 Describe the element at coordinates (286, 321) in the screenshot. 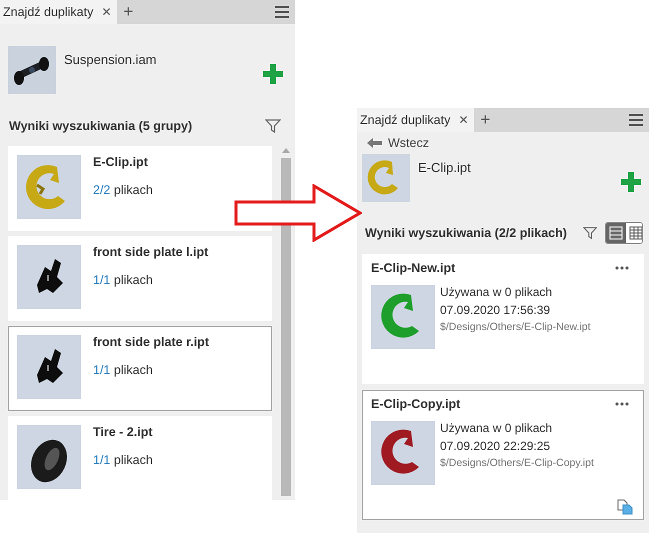

I see `scrollbar` at that location.